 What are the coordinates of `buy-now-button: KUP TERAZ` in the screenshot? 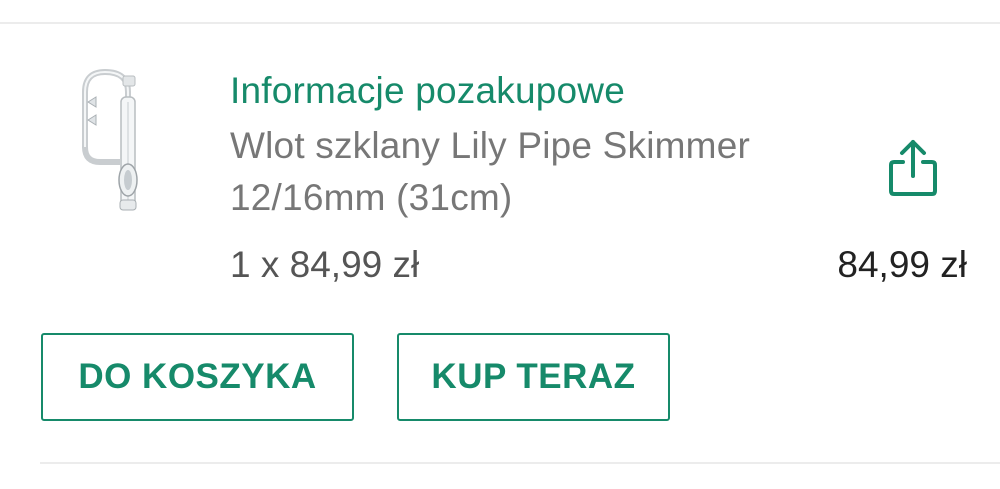 It's located at (533, 377).